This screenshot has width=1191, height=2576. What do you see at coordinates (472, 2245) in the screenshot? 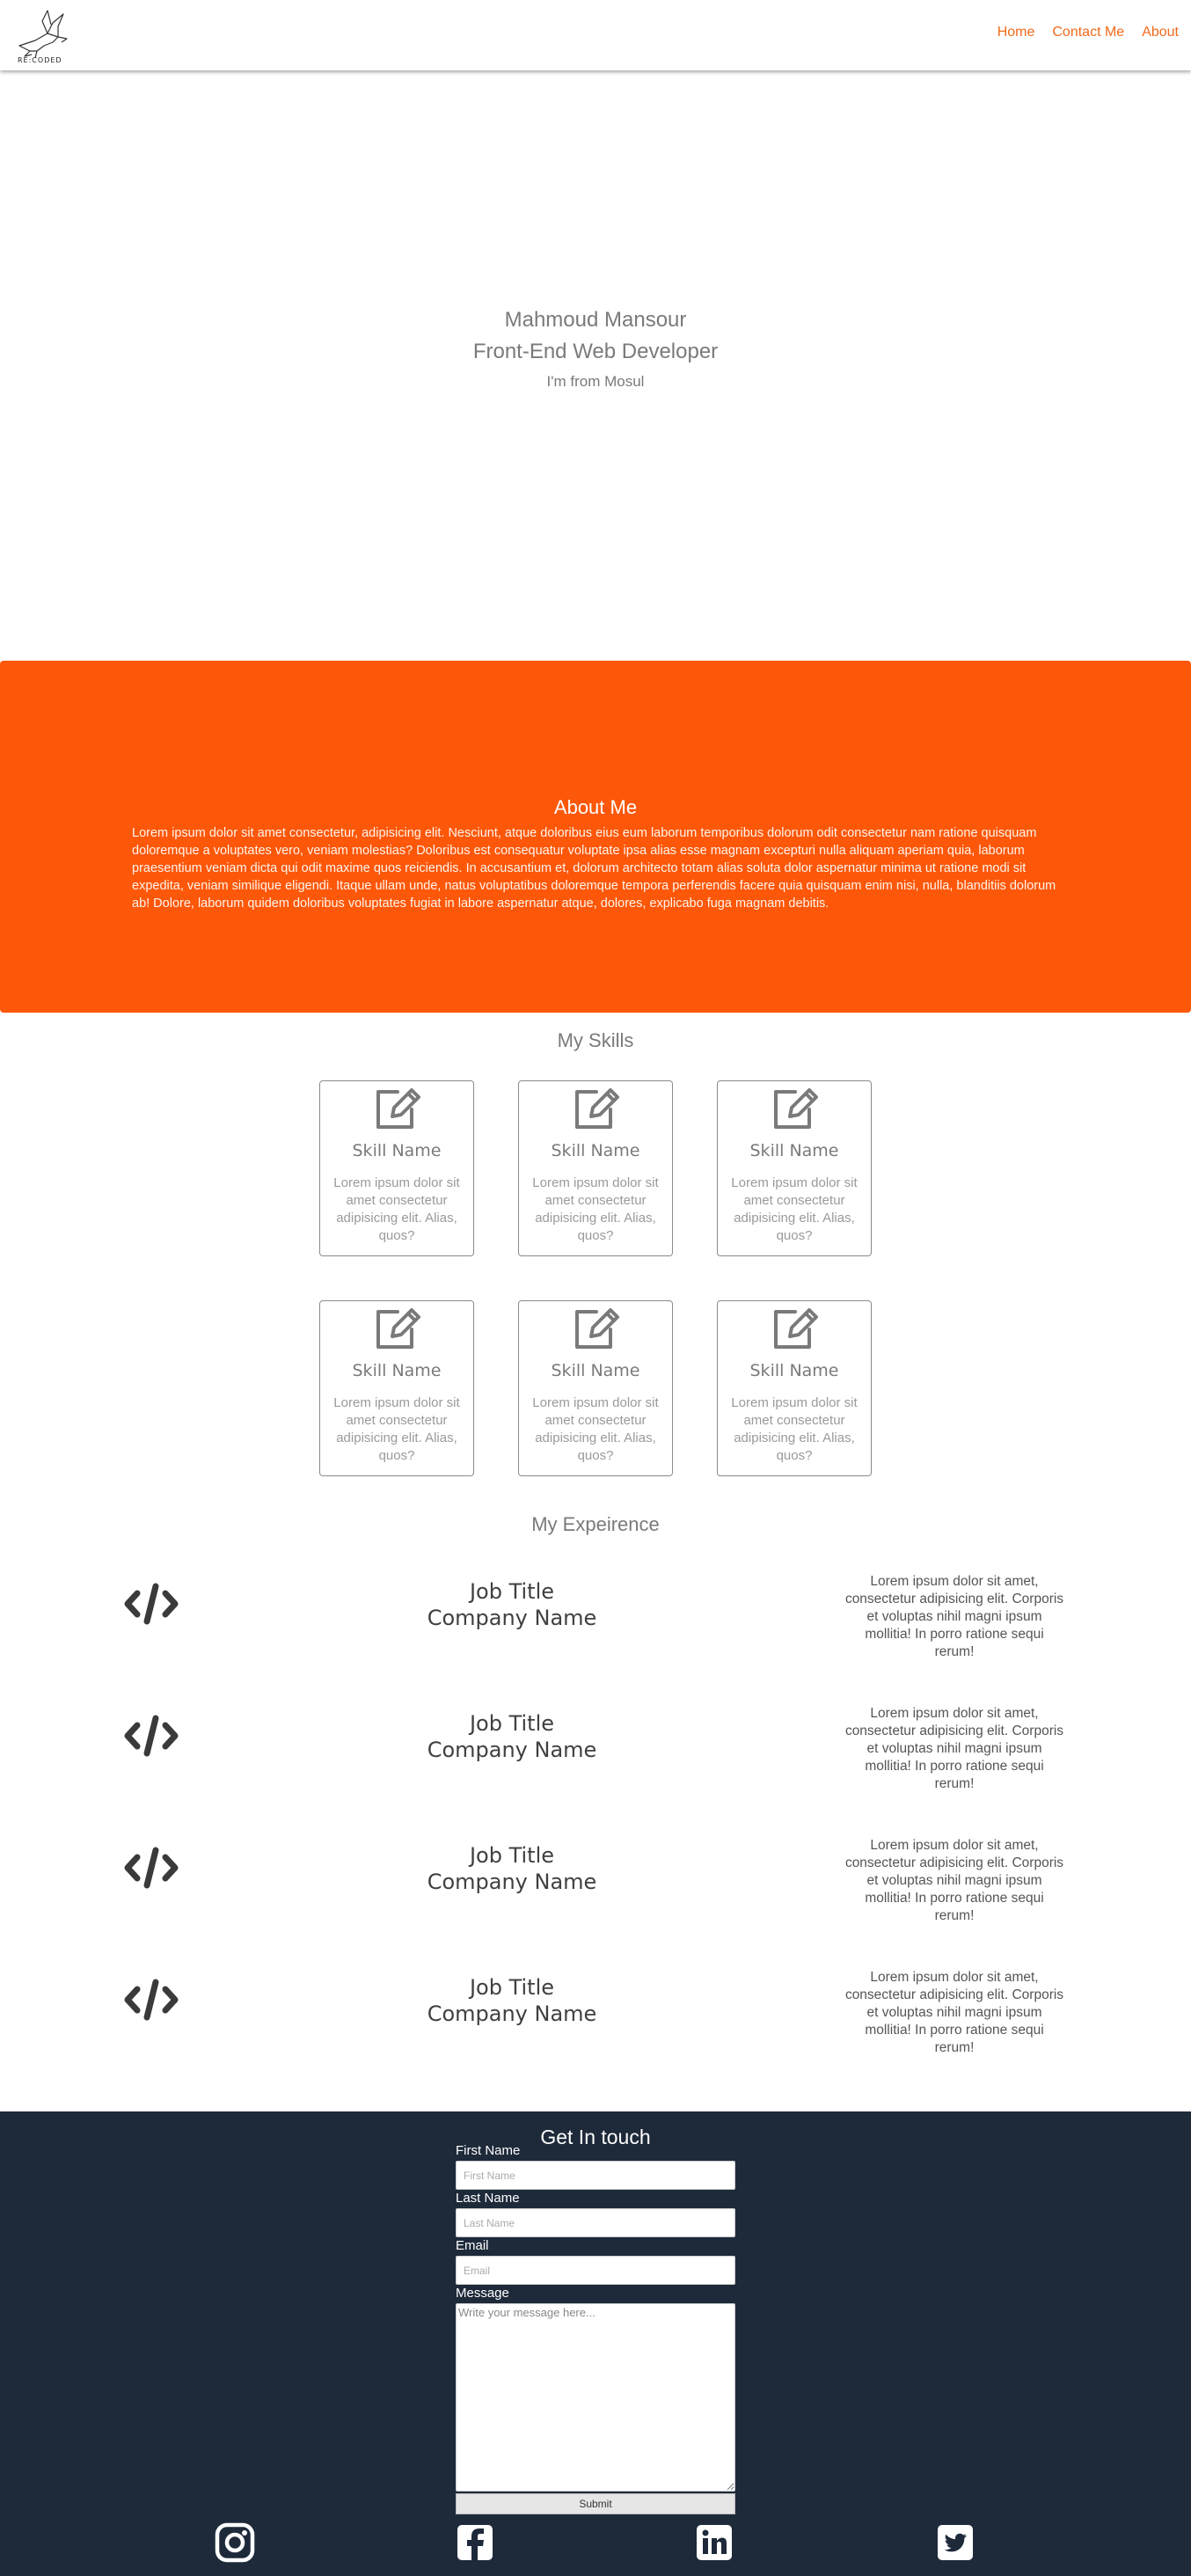
I see `email-label: Email` at bounding box center [472, 2245].